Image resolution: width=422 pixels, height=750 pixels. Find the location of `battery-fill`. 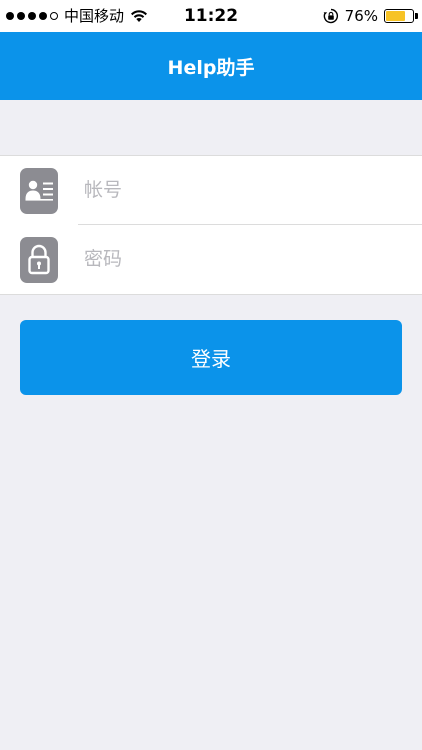

battery-fill is located at coordinates (395, 16).